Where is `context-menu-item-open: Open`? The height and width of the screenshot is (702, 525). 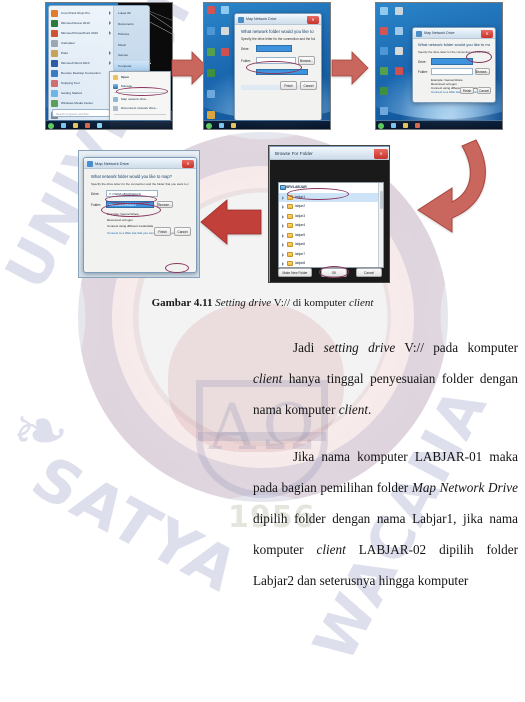
context-menu-item-open: Open is located at coordinates (140, 77).